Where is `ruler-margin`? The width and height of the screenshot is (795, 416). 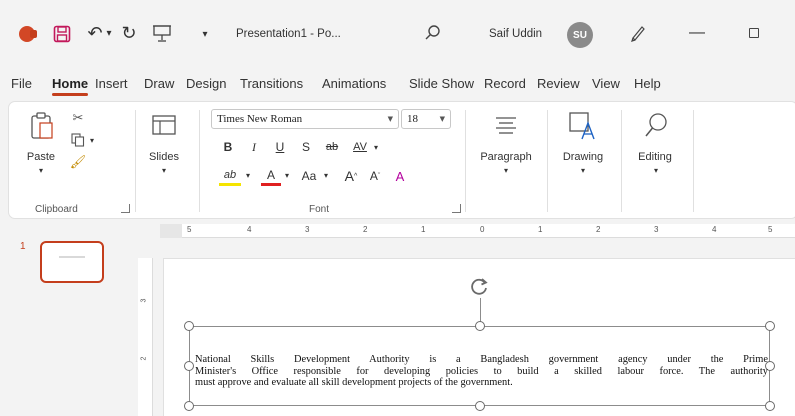 ruler-margin is located at coordinates (171, 231).